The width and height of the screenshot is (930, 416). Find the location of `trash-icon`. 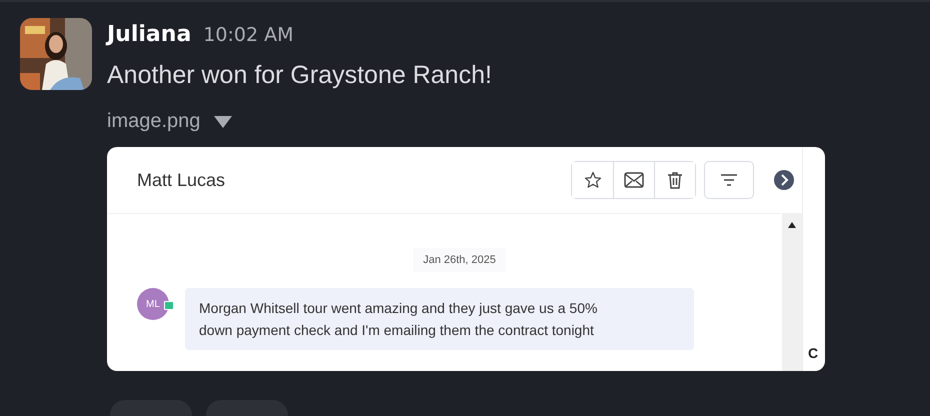

trash-icon is located at coordinates (675, 180).